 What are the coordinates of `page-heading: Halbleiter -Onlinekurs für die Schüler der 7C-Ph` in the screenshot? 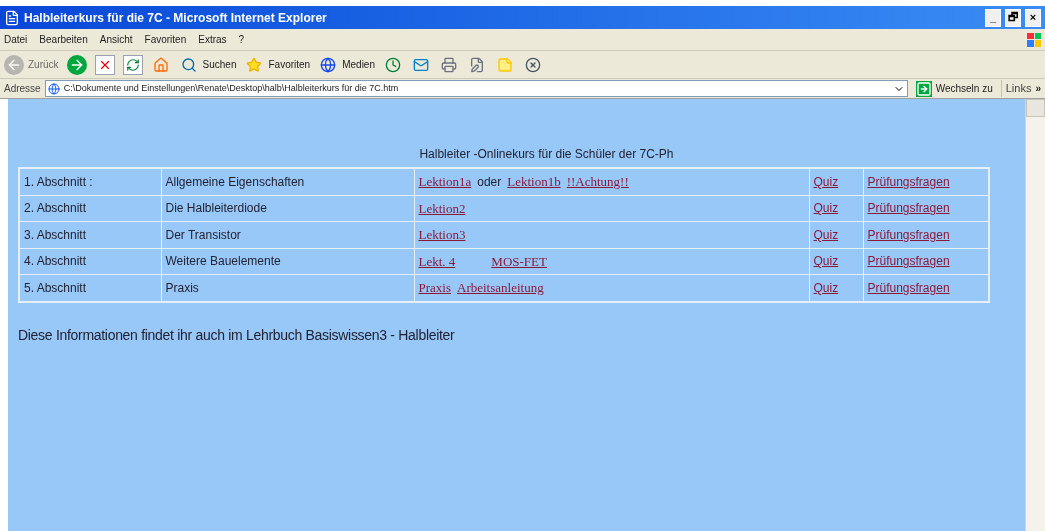 It's located at (546, 154).